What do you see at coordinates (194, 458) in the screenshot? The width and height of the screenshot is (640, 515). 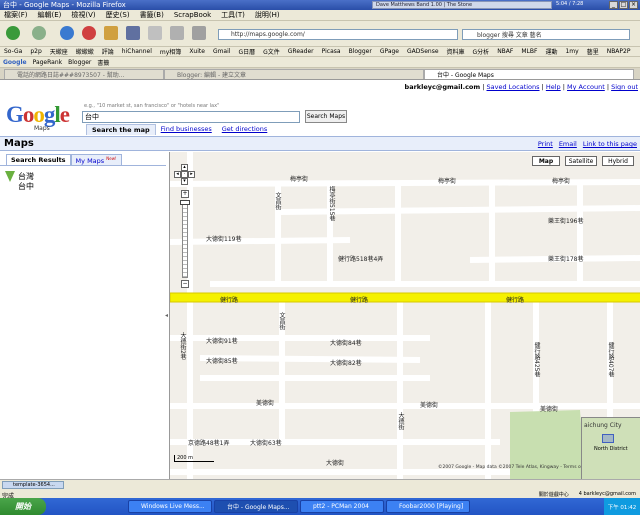 I see `map-scale: 200 m` at bounding box center [194, 458].